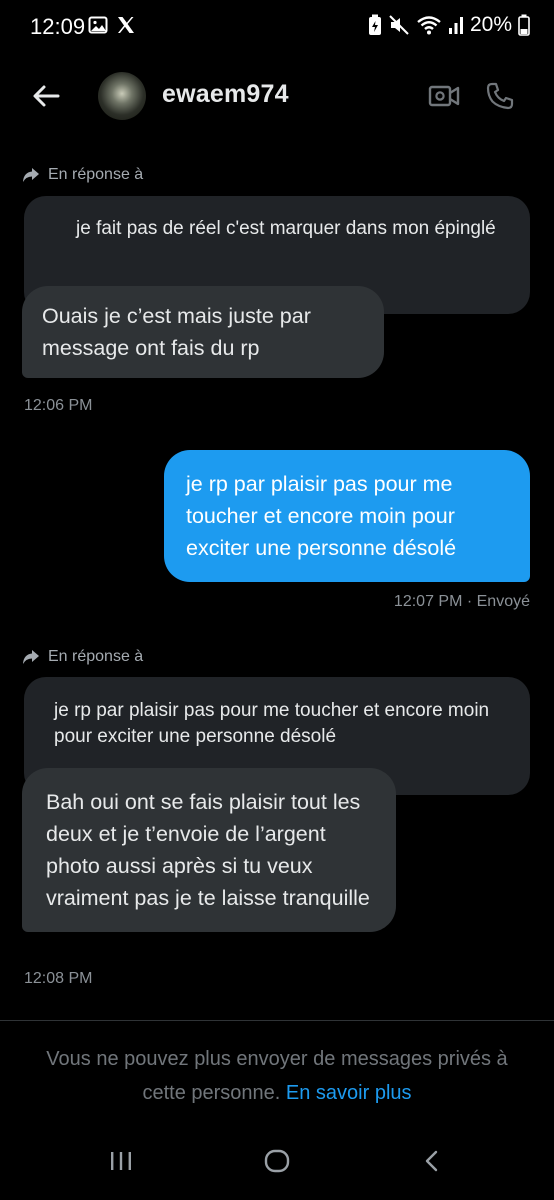 The width and height of the screenshot is (554, 1200). Describe the element at coordinates (349, 1093) in the screenshot. I see `learn-more-link: En savoir plus` at that location.